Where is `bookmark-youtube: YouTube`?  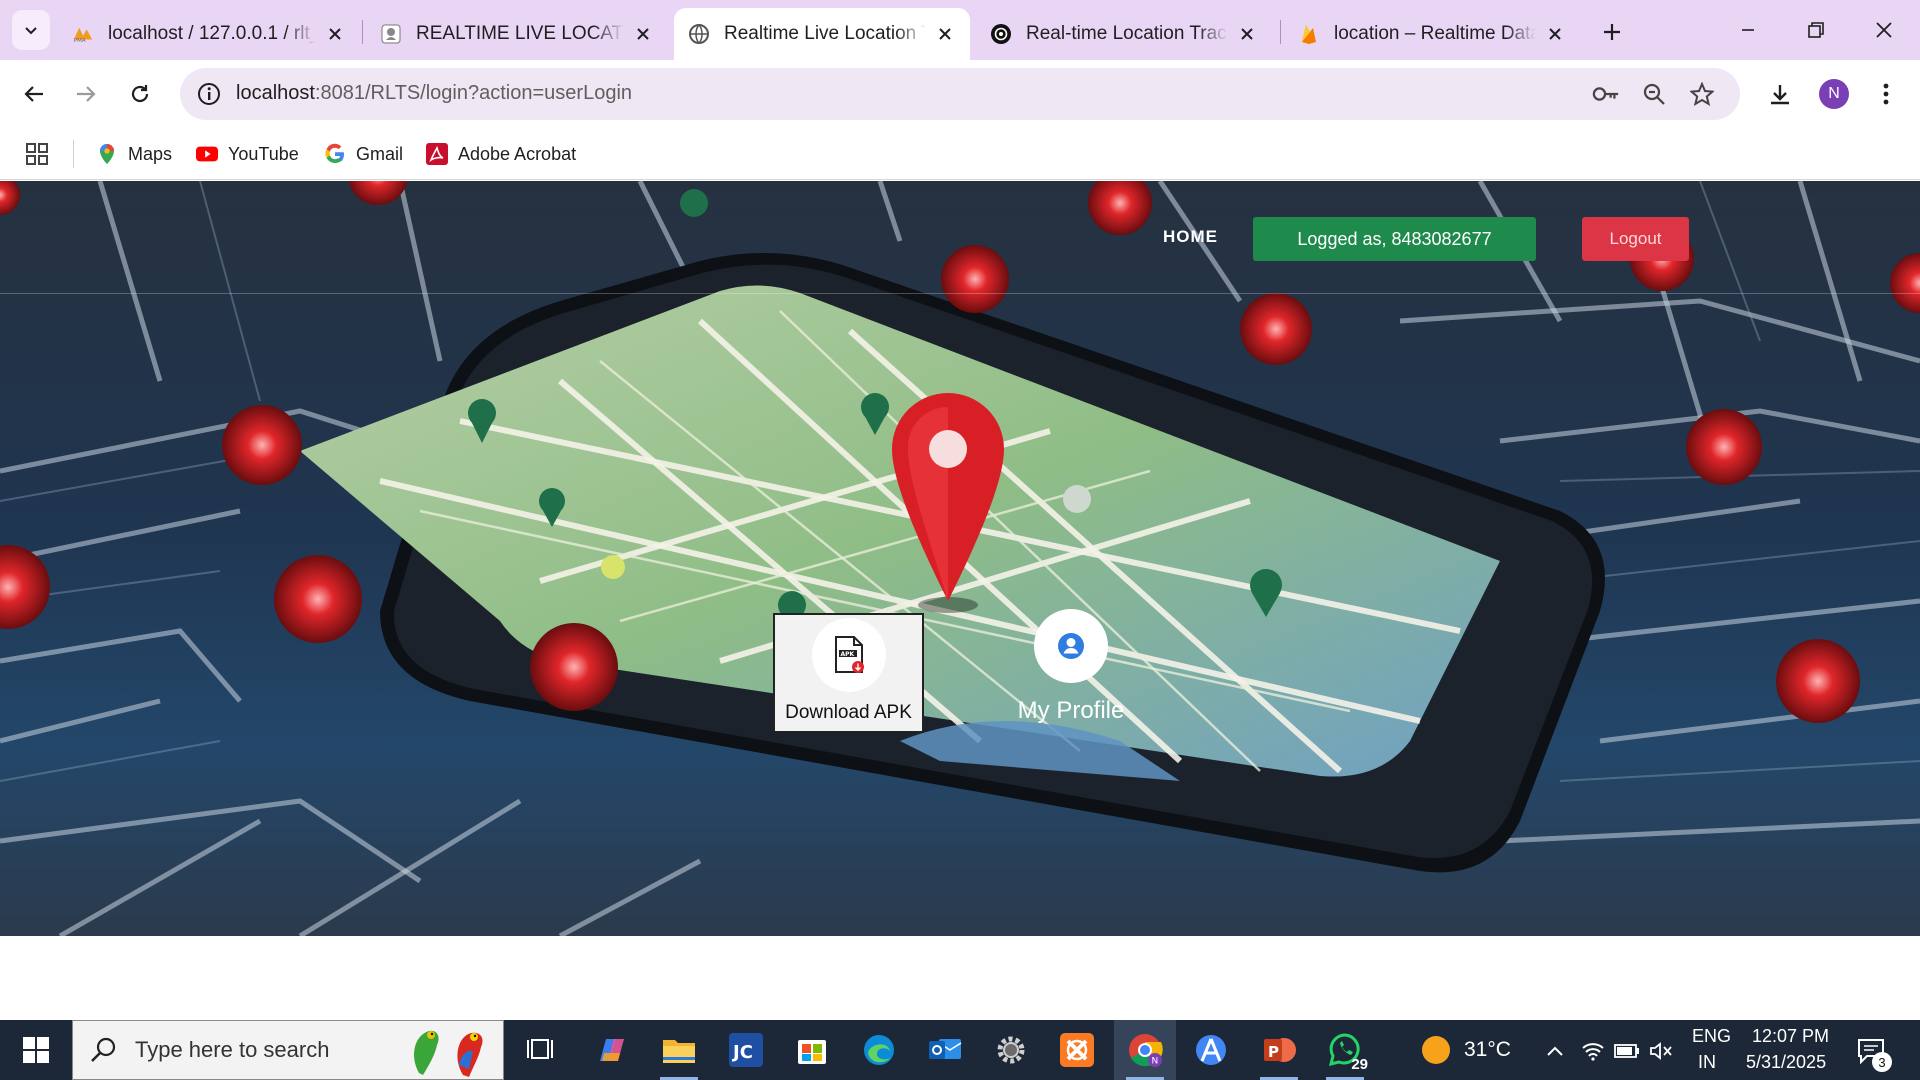 bookmark-youtube: YouTube is located at coordinates (247, 154).